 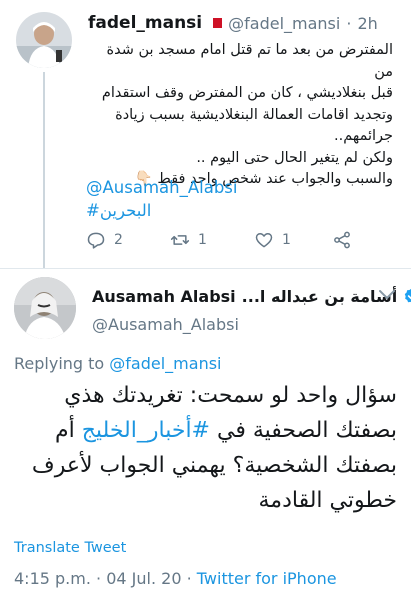 What do you see at coordinates (214, 465) in the screenshot?
I see `tweet-text-line: بصفتك الشخصية؟ يهمني الجواب لأعرف` at bounding box center [214, 465].